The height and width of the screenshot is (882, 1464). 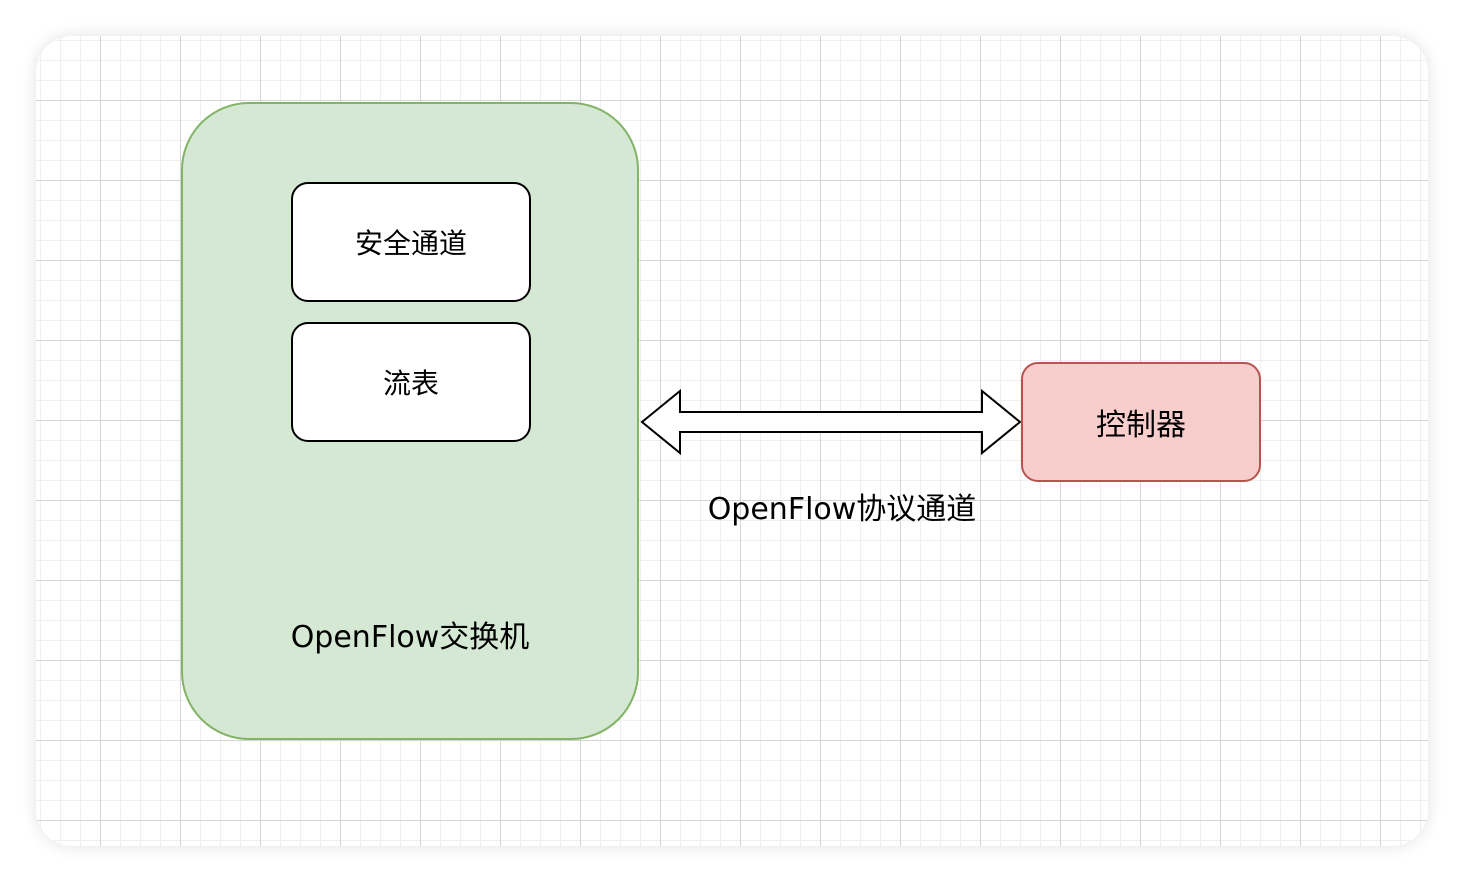 I want to click on controller-label: 控制器, so click(x=1141, y=425).